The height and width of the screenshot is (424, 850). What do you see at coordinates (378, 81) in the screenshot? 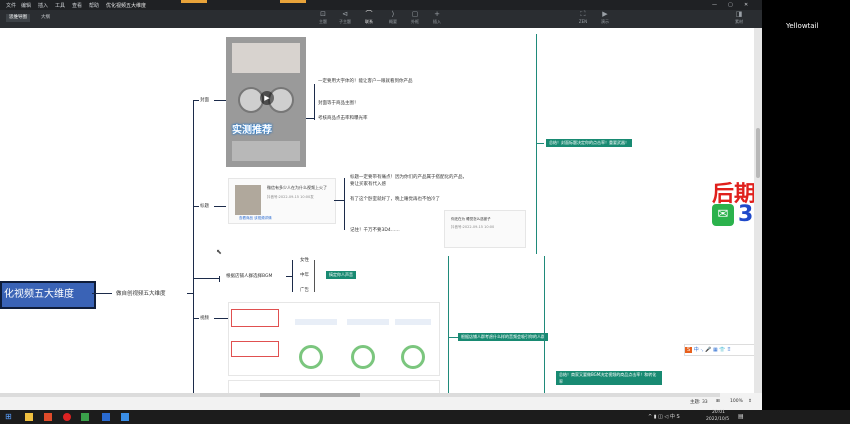
I see `cover-point-1: 一定要用大字体的！能让客户一眼就看到你产品` at bounding box center [378, 81].